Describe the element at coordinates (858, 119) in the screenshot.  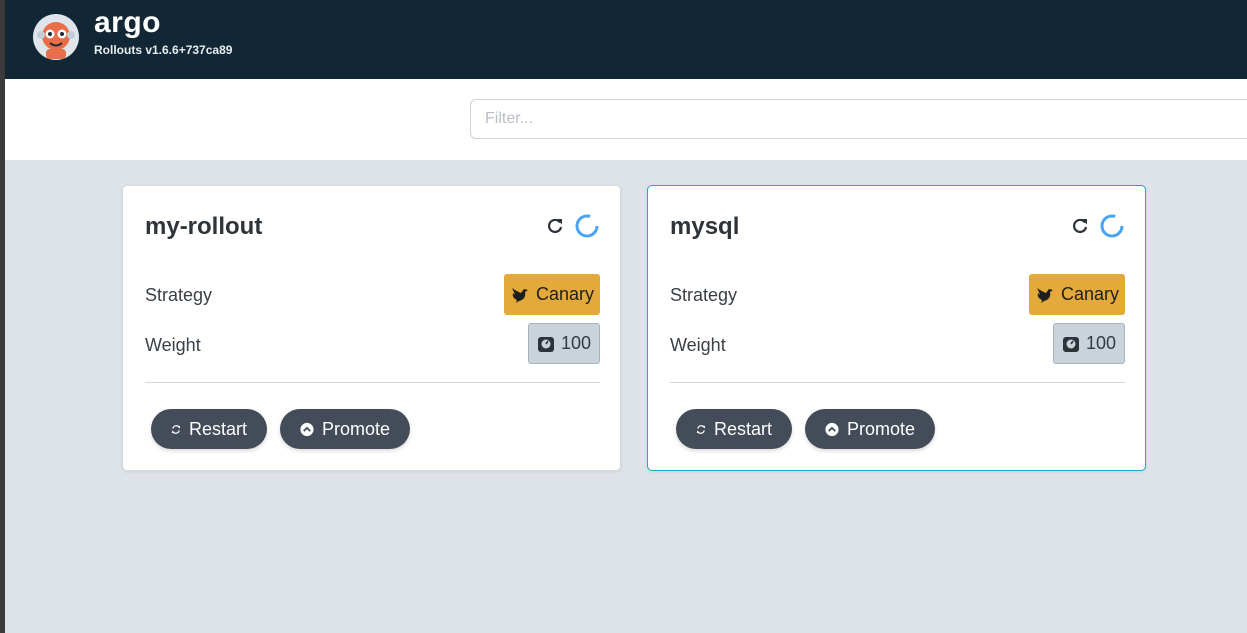
I see `filter-input` at that location.